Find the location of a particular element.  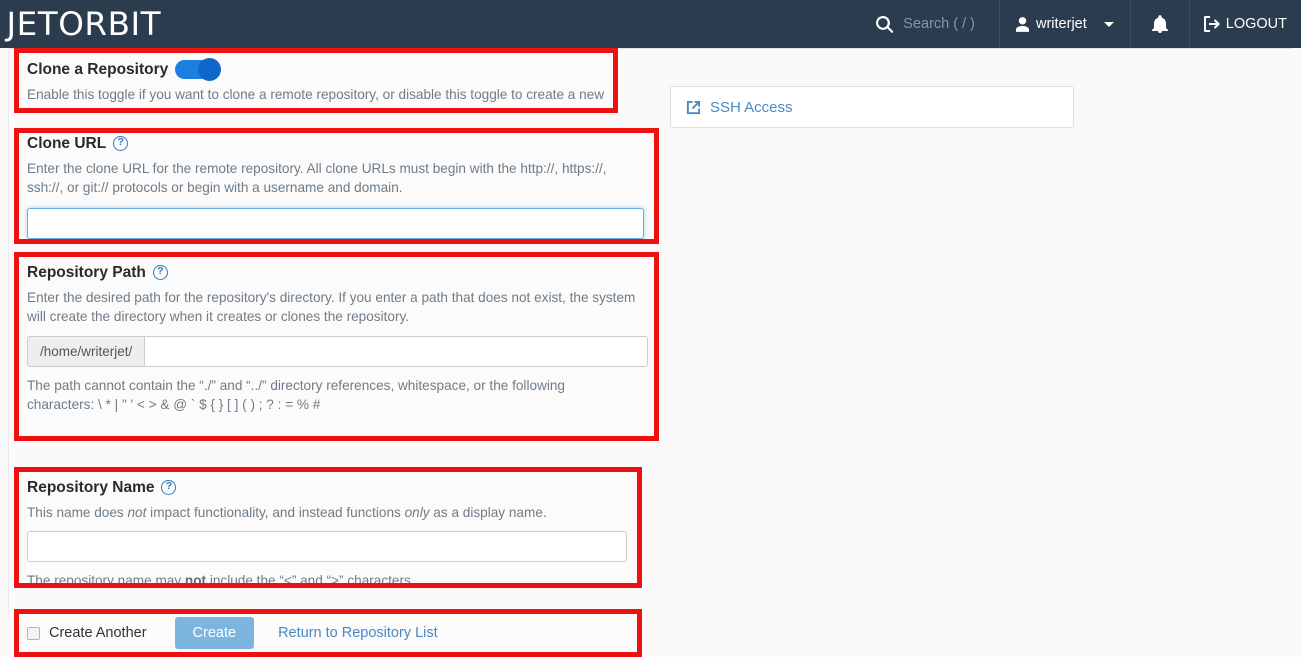

brand-logo-text: JETORBIT is located at coordinates (84, 24).